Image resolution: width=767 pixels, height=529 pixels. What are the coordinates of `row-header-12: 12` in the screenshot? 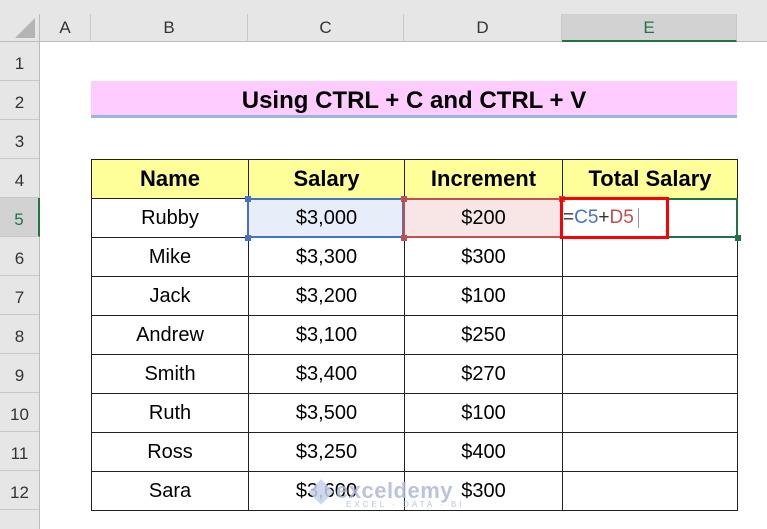 It's located at (19, 490).